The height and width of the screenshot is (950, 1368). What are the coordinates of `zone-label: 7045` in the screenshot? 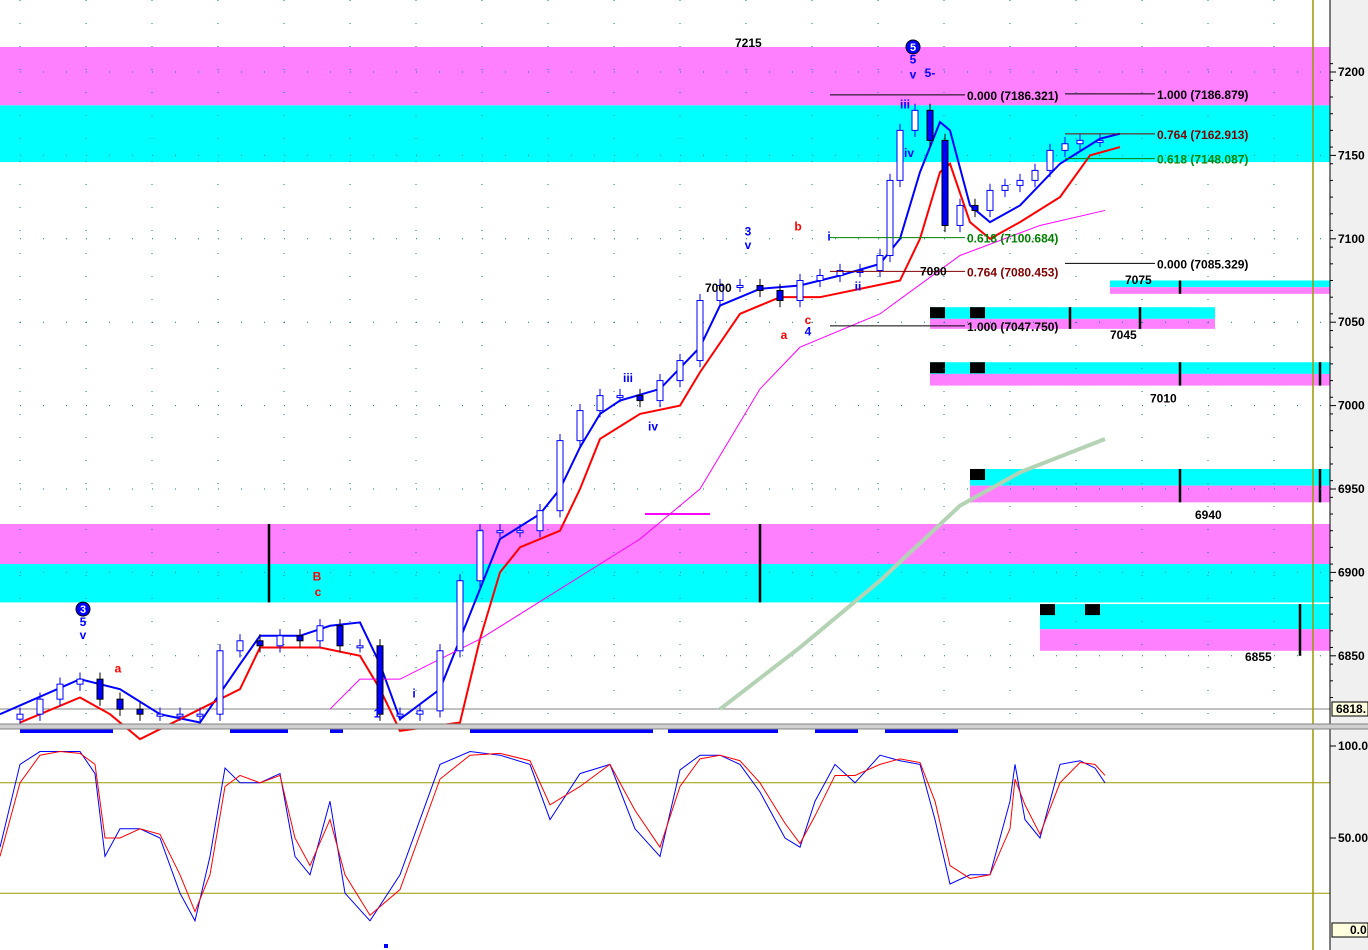 It's located at (1123, 335).